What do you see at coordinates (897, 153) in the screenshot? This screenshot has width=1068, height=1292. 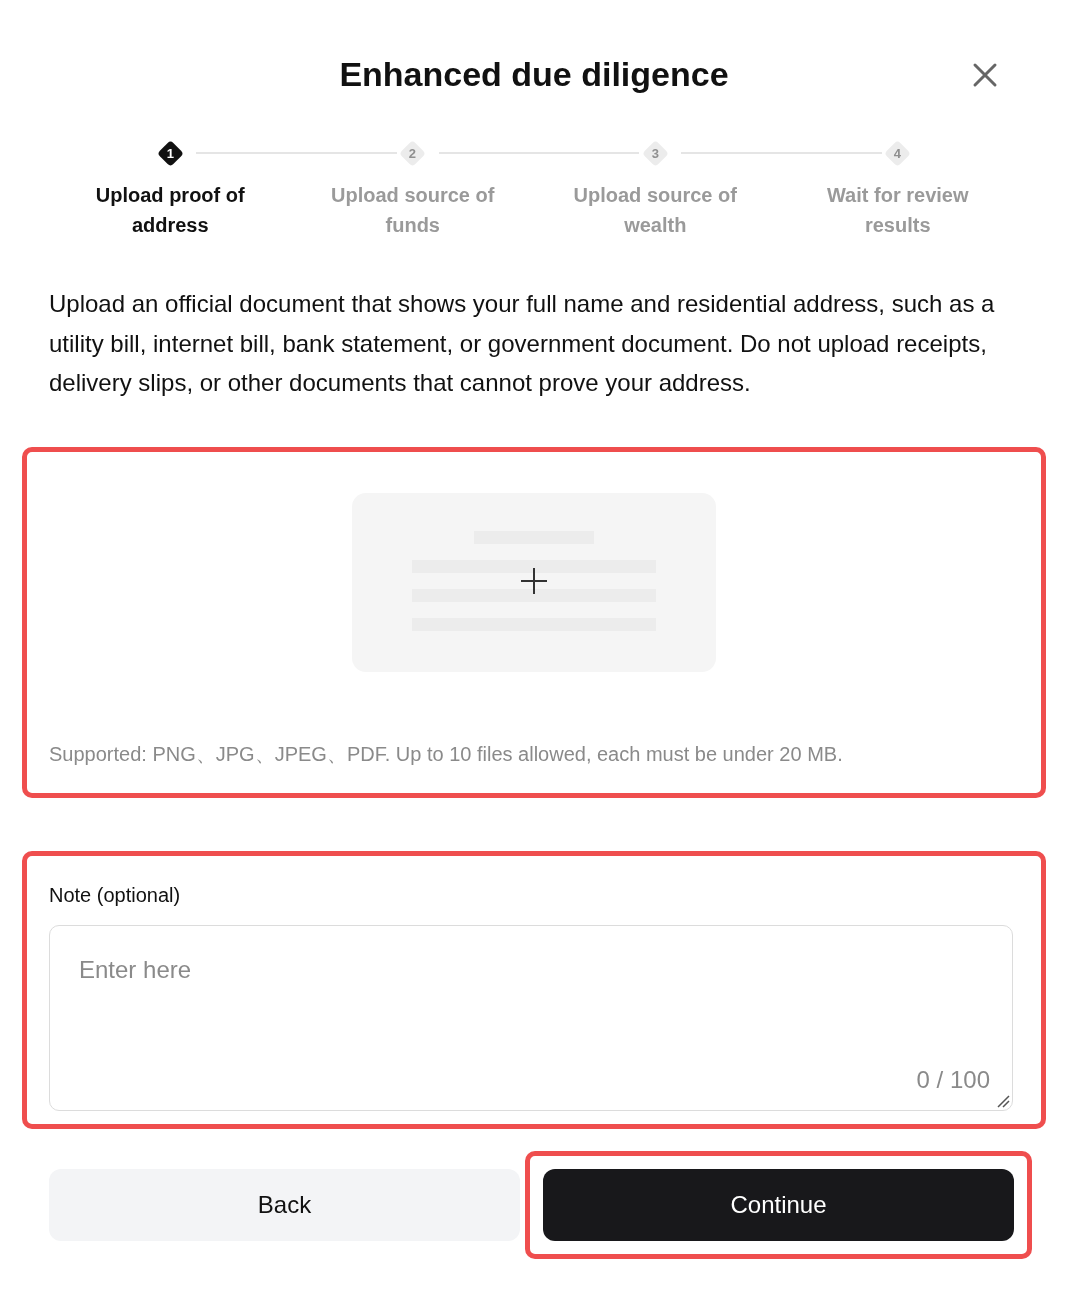 I see `step-marker: 4` at bounding box center [897, 153].